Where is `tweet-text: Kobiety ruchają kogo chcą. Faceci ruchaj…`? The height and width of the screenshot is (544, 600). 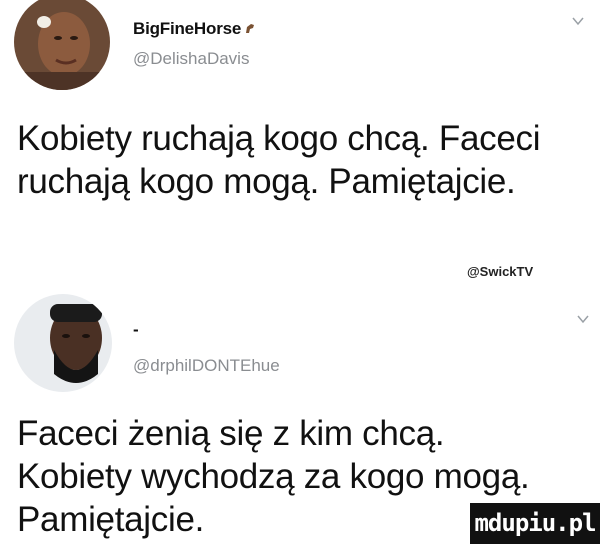 tweet-text: Kobiety ruchają kogo chcą. Faceci ruchaj… is located at coordinates (278, 160).